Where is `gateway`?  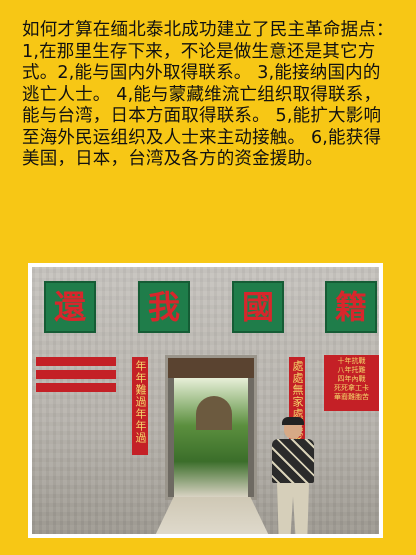
gateway is located at coordinates (211, 427).